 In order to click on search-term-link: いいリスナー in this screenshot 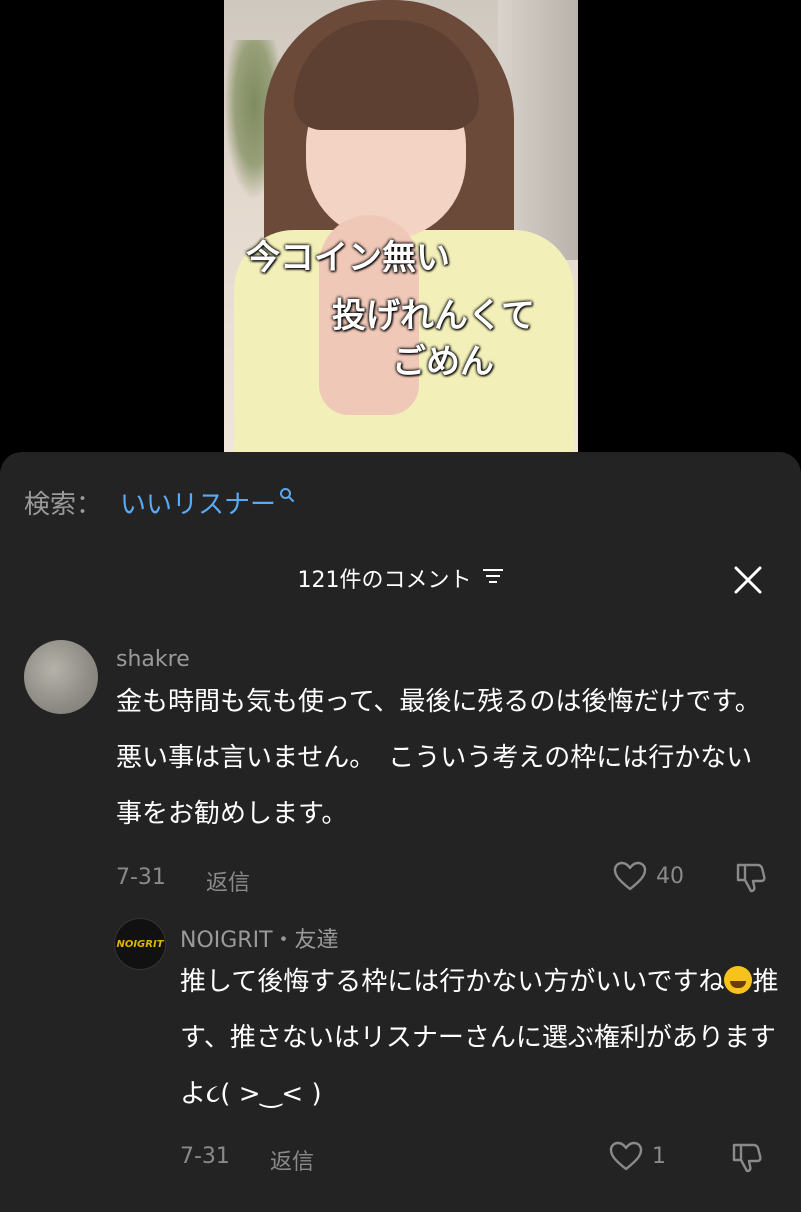, I will do `click(198, 502)`.